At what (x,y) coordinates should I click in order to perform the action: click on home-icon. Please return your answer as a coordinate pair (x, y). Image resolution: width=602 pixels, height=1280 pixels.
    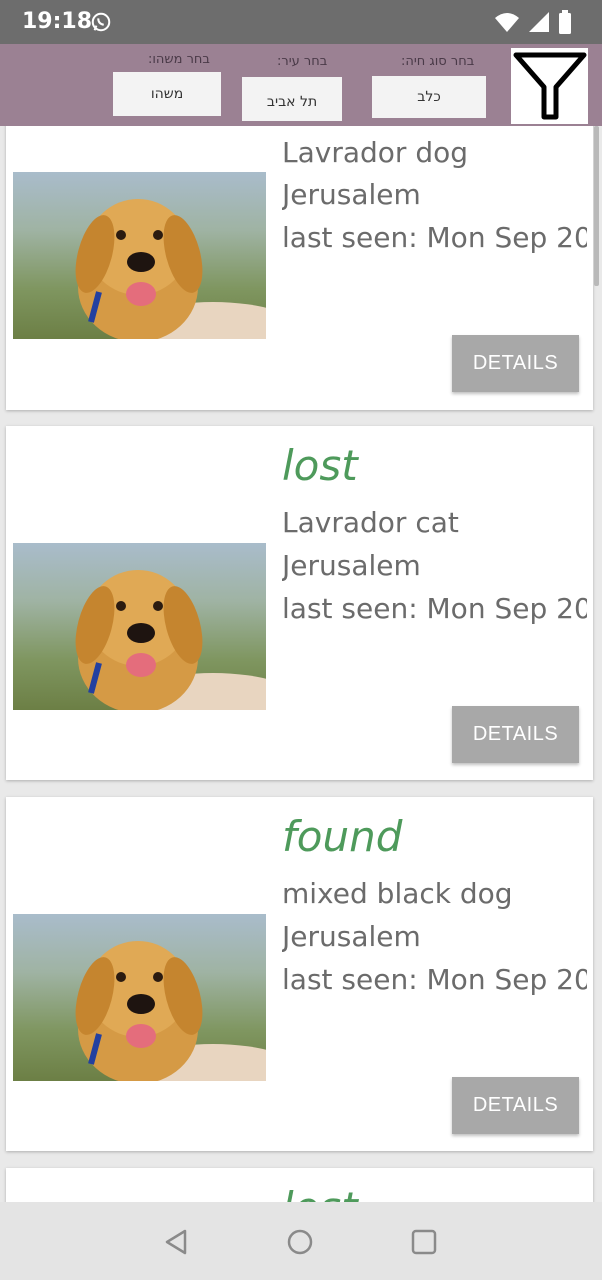
    Looking at the image, I should click on (300, 1242).